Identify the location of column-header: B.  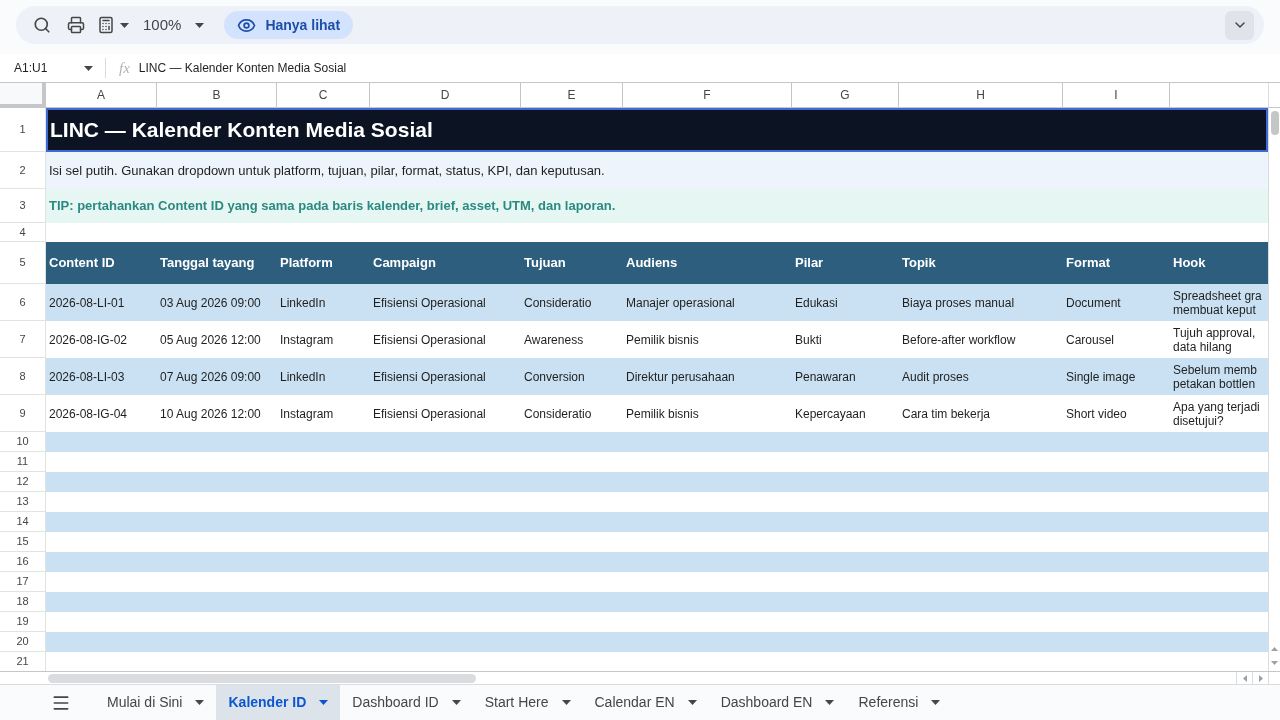
(217, 95).